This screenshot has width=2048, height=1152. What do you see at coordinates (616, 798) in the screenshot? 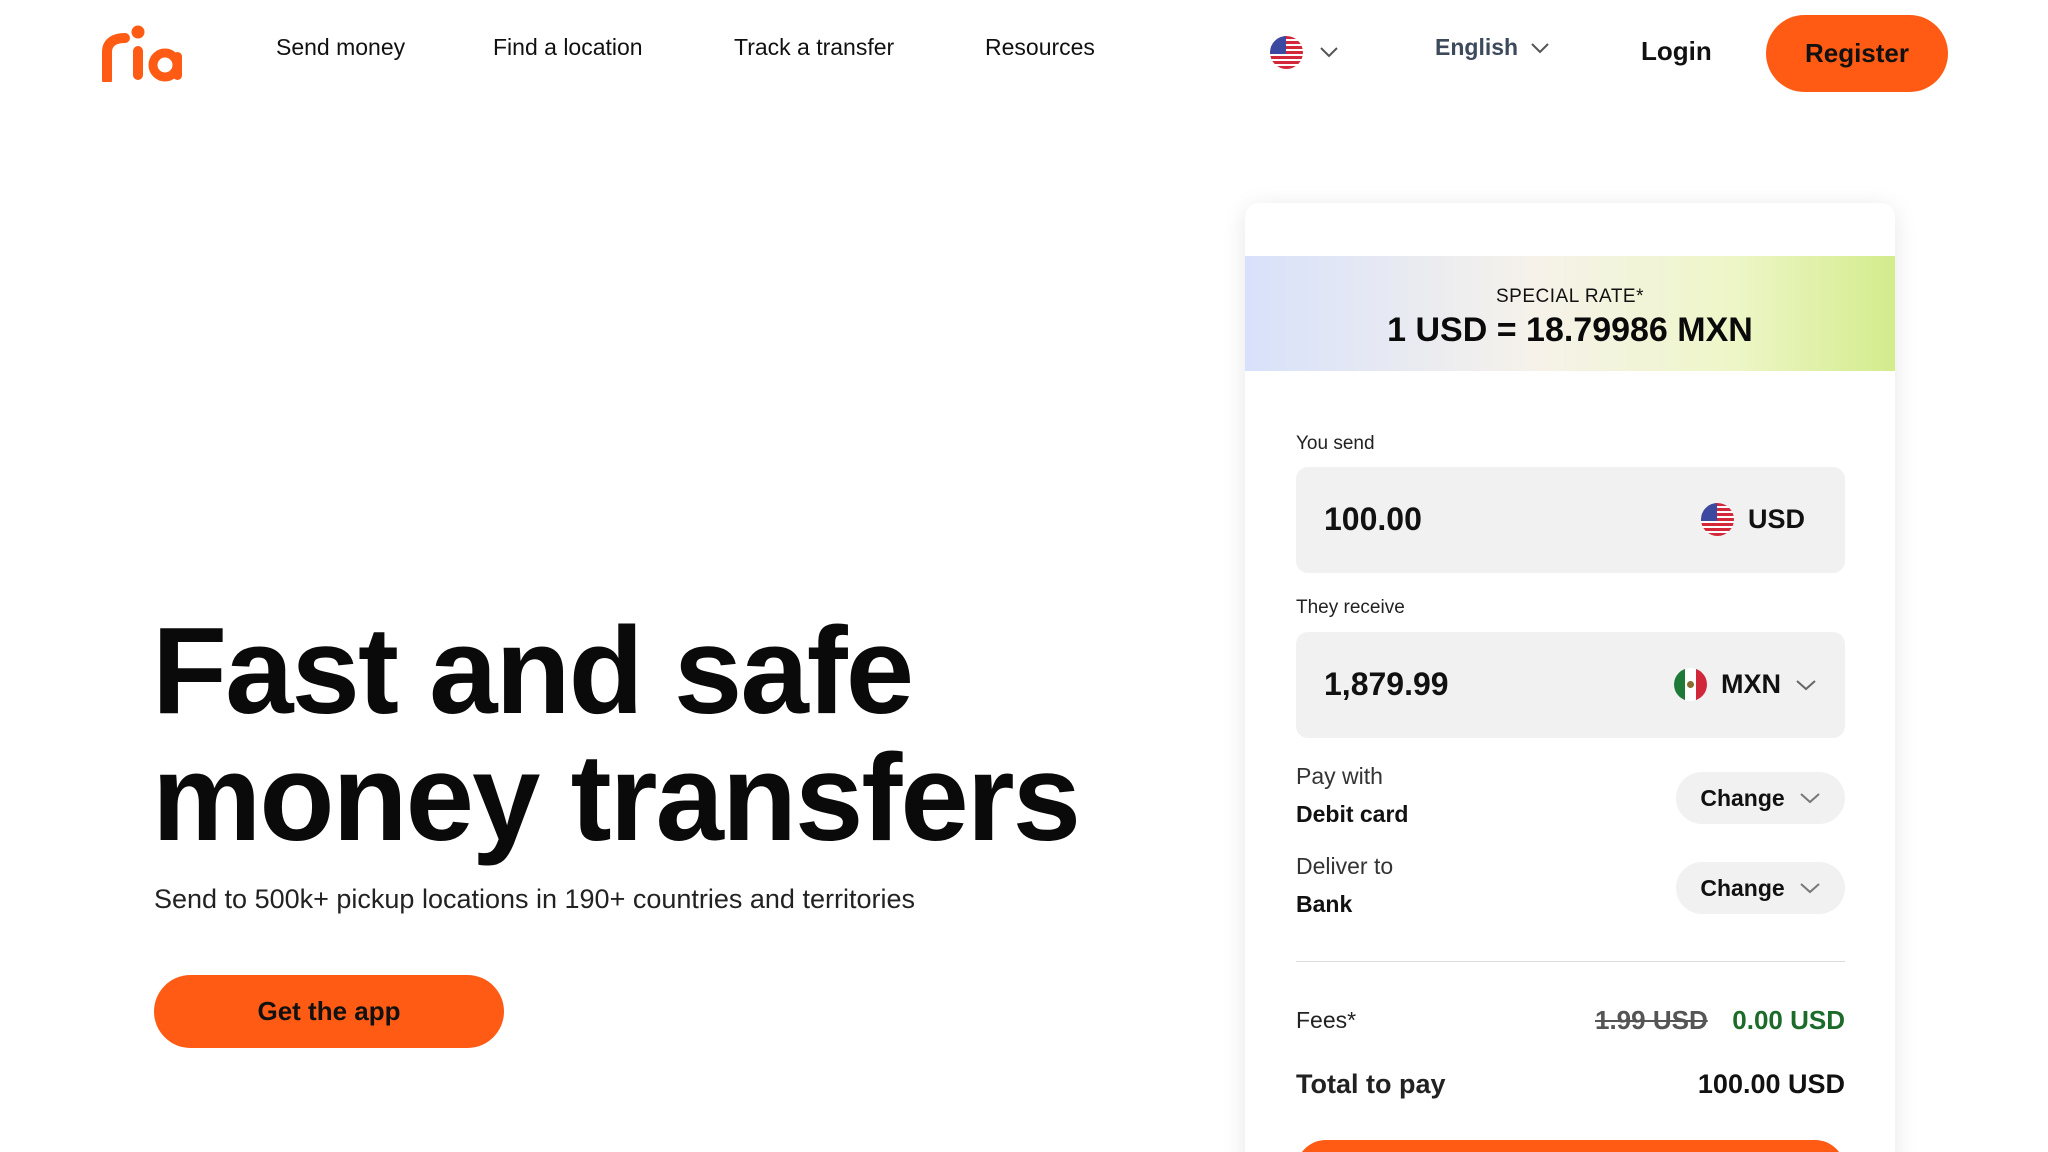
I see `hero-title-line2: money transfers` at bounding box center [616, 798].